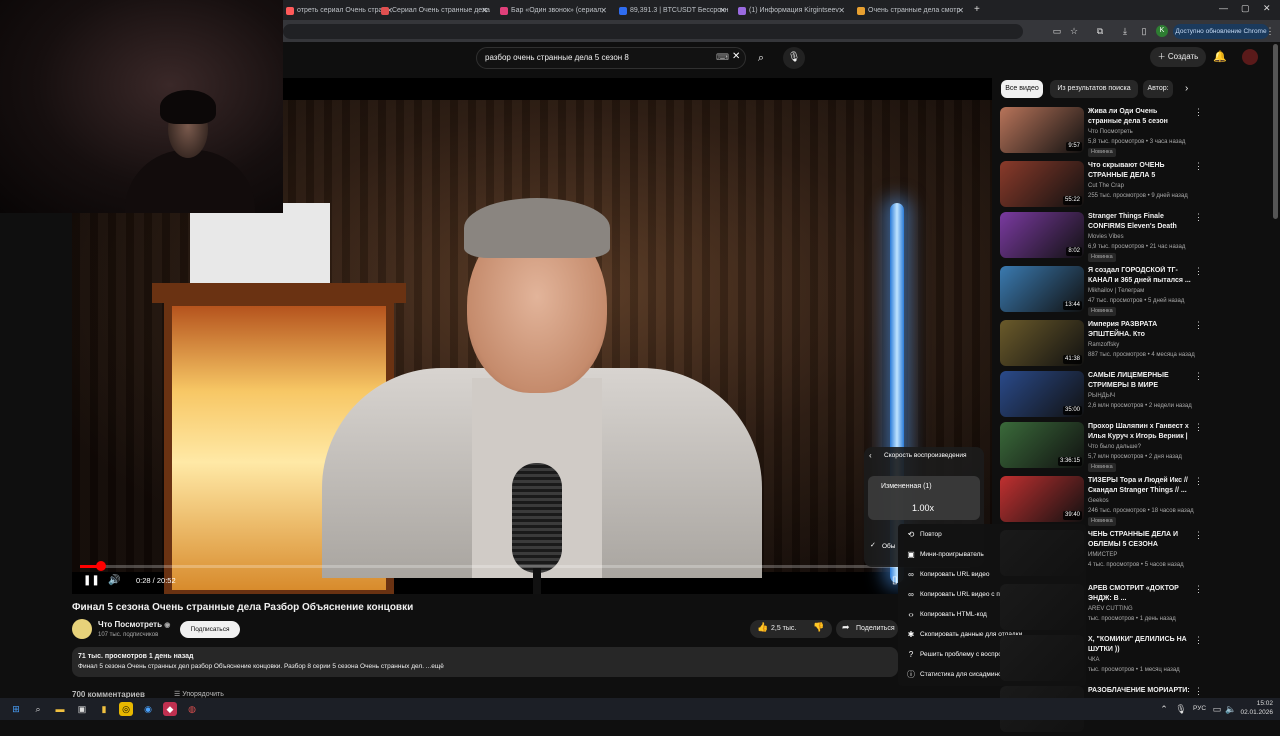  Describe the element at coordinates (1042, 130) in the screenshot. I see `recommendation-thumbnail: 9:57` at that location.